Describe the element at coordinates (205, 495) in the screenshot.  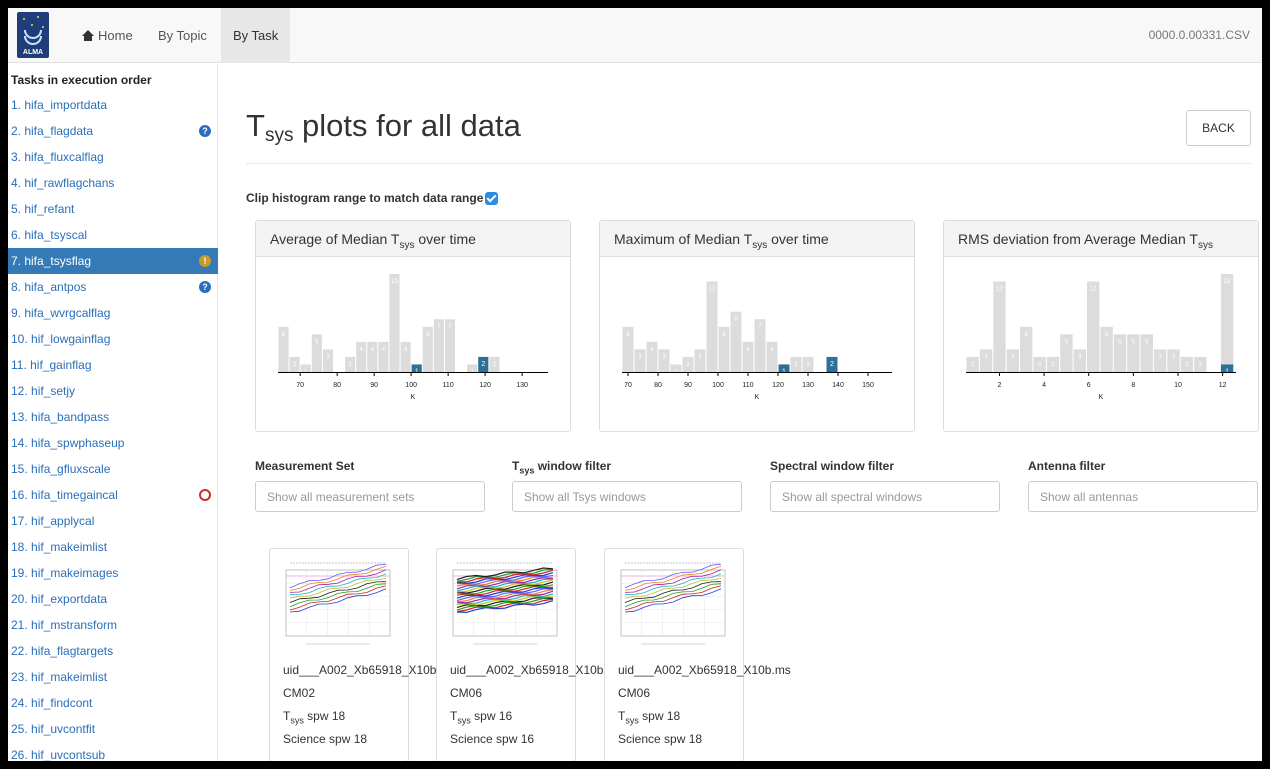
I see `error-icon` at that location.